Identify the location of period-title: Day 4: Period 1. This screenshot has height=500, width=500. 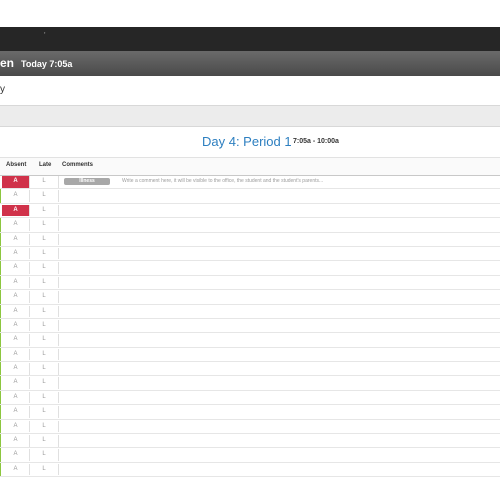
(247, 141).